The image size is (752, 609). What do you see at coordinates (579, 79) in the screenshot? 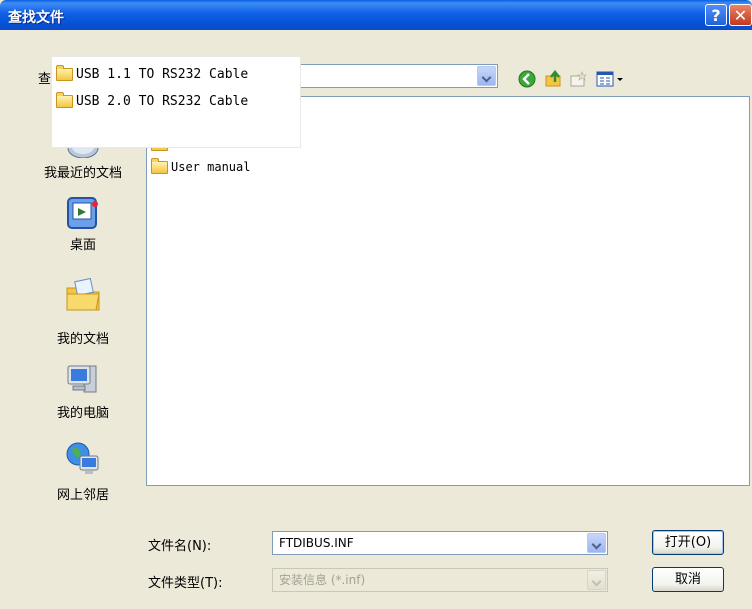
I see `new-folder-icon` at bounding box center [579, 79].